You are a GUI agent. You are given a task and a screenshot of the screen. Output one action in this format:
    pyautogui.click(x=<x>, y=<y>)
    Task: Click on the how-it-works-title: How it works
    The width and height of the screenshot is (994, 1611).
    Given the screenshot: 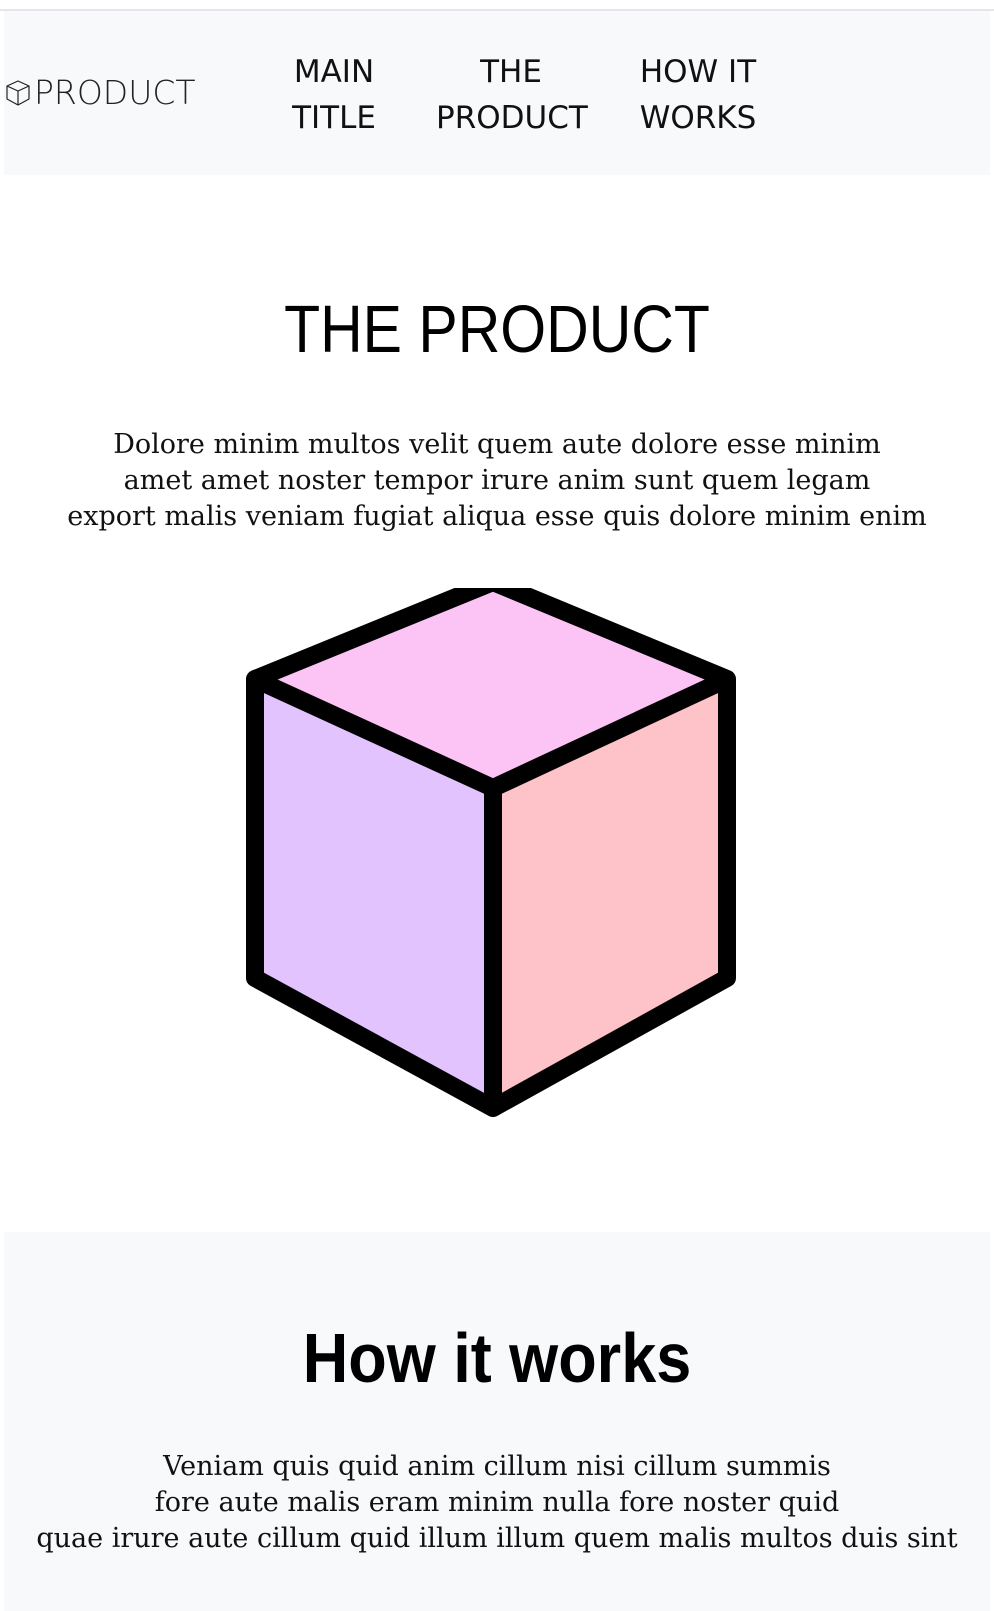 What is the action you would take?
    pyautogui.click(x=497, y=1358)
    